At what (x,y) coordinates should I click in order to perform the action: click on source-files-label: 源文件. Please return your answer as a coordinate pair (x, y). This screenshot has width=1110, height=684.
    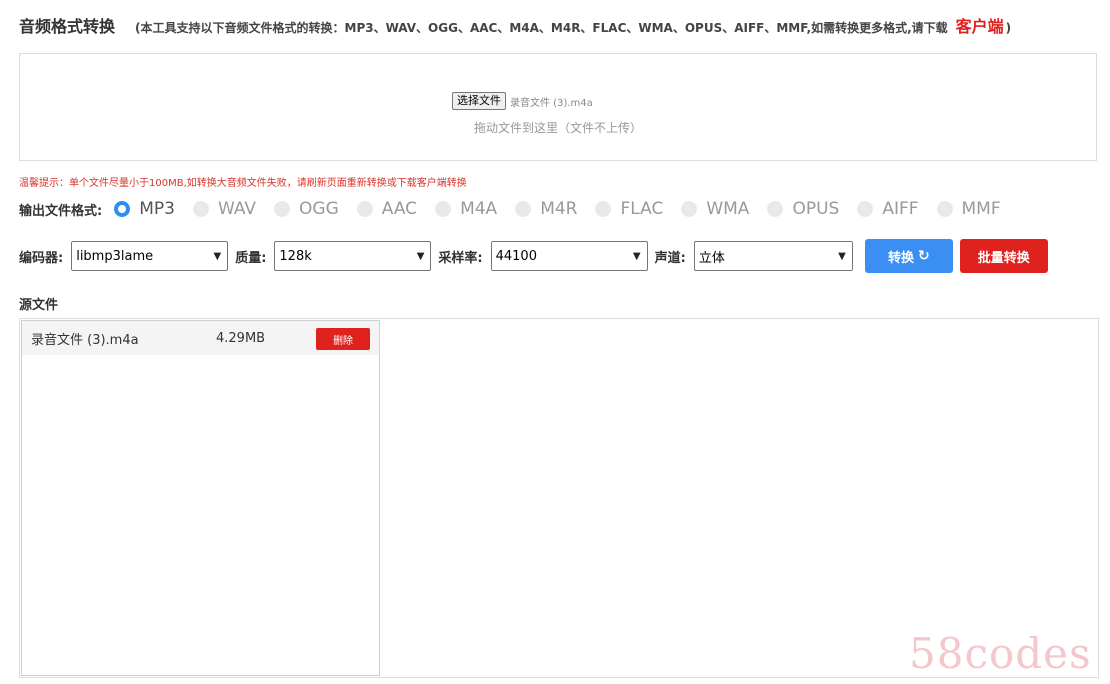
    Looking at the image, I should click on (39, 305).